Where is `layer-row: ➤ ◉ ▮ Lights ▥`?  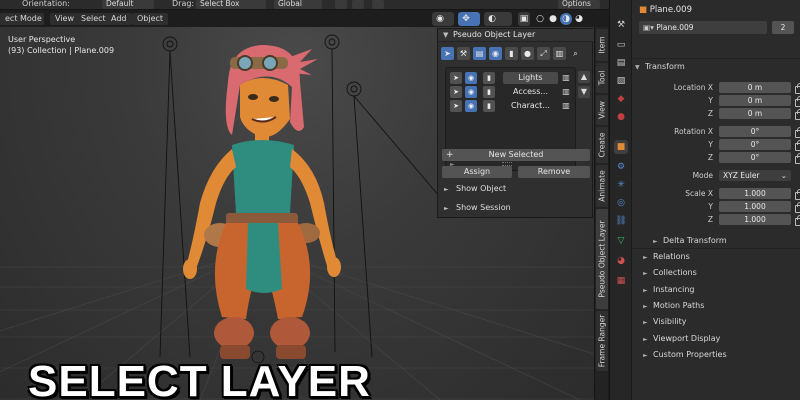
layer-row: ➤ ◉ ▮ Lights ▥ is located at coordinates (510, 78).